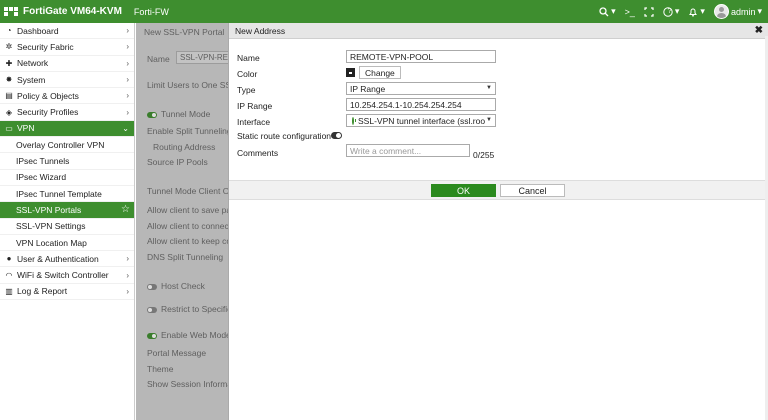  I want to click on ok-button: OK, so click(463, 190).